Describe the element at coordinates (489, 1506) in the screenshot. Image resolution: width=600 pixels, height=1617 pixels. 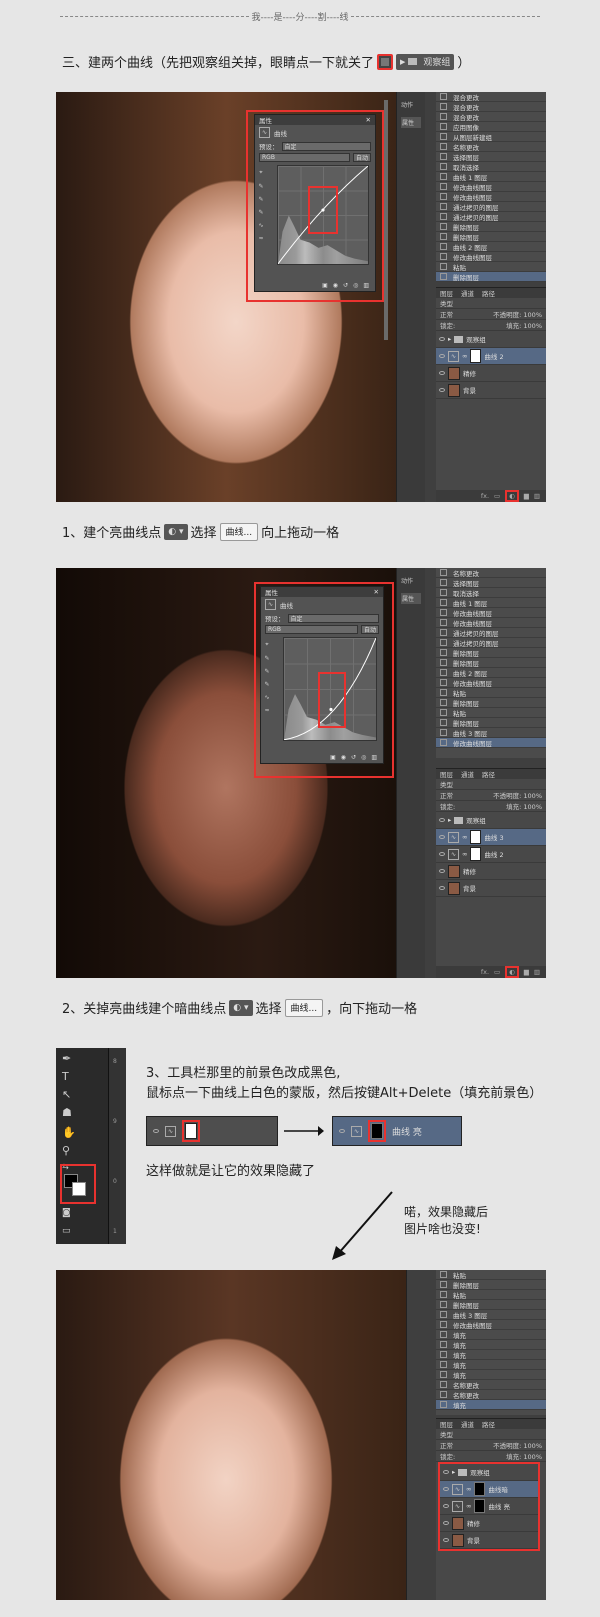
I see `layer-row: ∿ ∞ 曲线 亮` at that location.